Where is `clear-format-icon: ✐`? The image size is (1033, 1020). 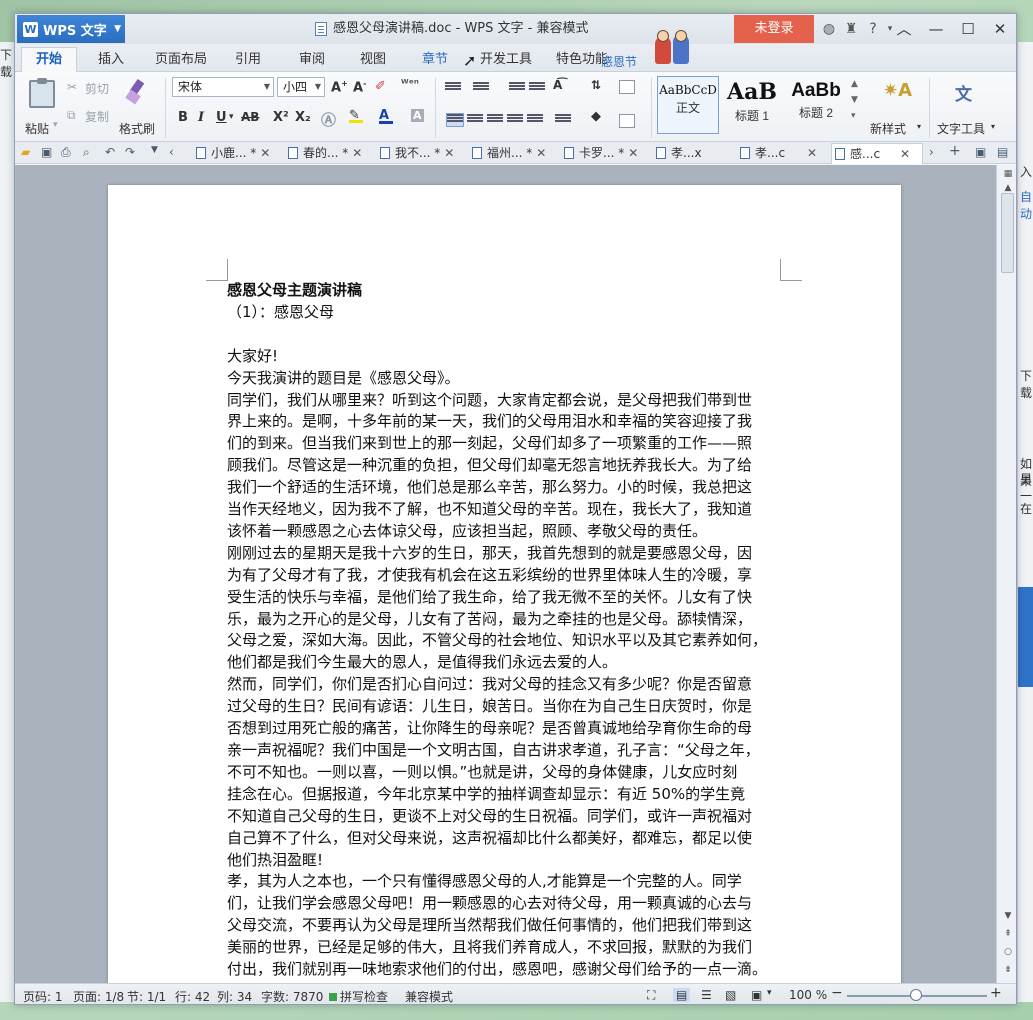
clear-format-icon: ✐ is located at coordinates (380, 86).